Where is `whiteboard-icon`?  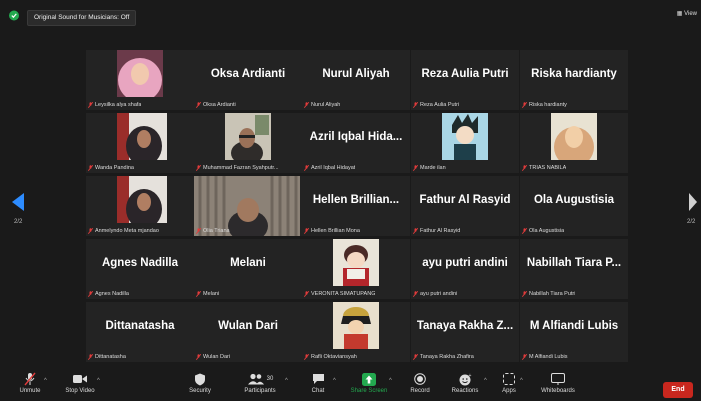
whiteboard-icon is located at coordinates (558, 379).